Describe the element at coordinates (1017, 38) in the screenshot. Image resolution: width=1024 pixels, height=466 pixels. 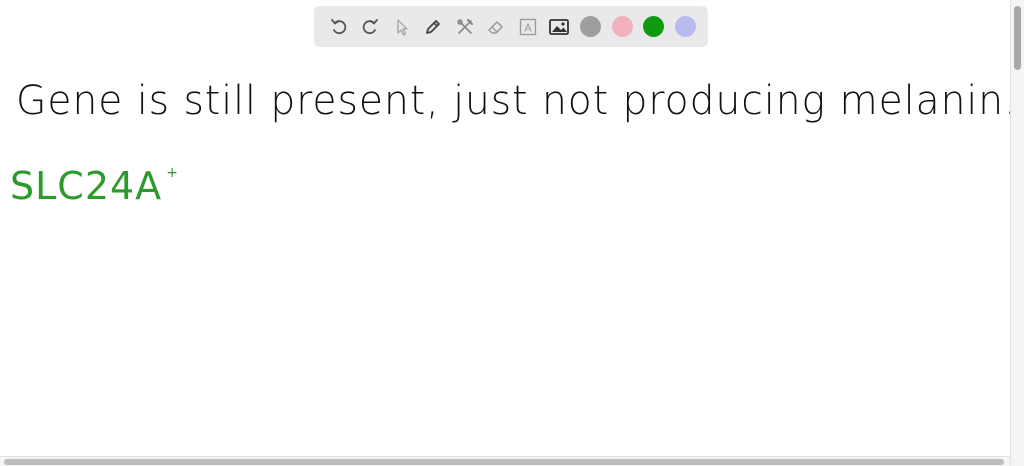
I see `vertical-scrollbar-thumb` at that location.